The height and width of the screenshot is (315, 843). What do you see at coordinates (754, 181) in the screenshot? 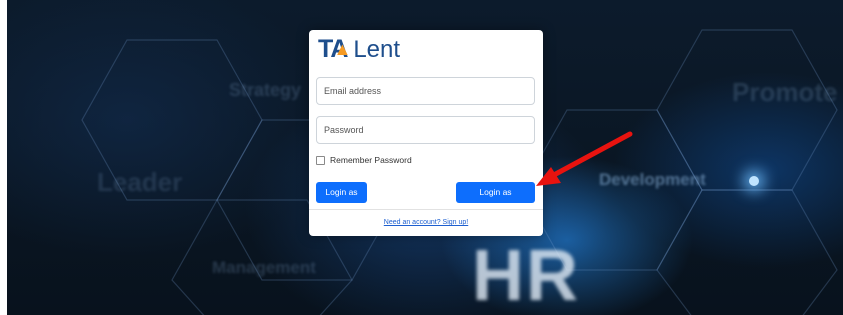
I see `glow-dot` at bounding box center [754, 181].